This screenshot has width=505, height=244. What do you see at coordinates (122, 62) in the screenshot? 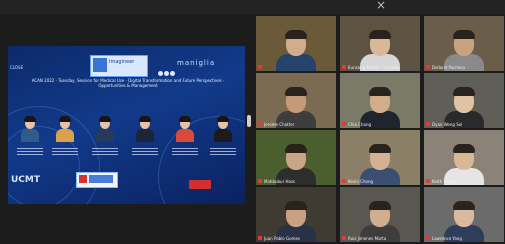
I see `logo-text: Imagineer` at bounding box center [122, 62].